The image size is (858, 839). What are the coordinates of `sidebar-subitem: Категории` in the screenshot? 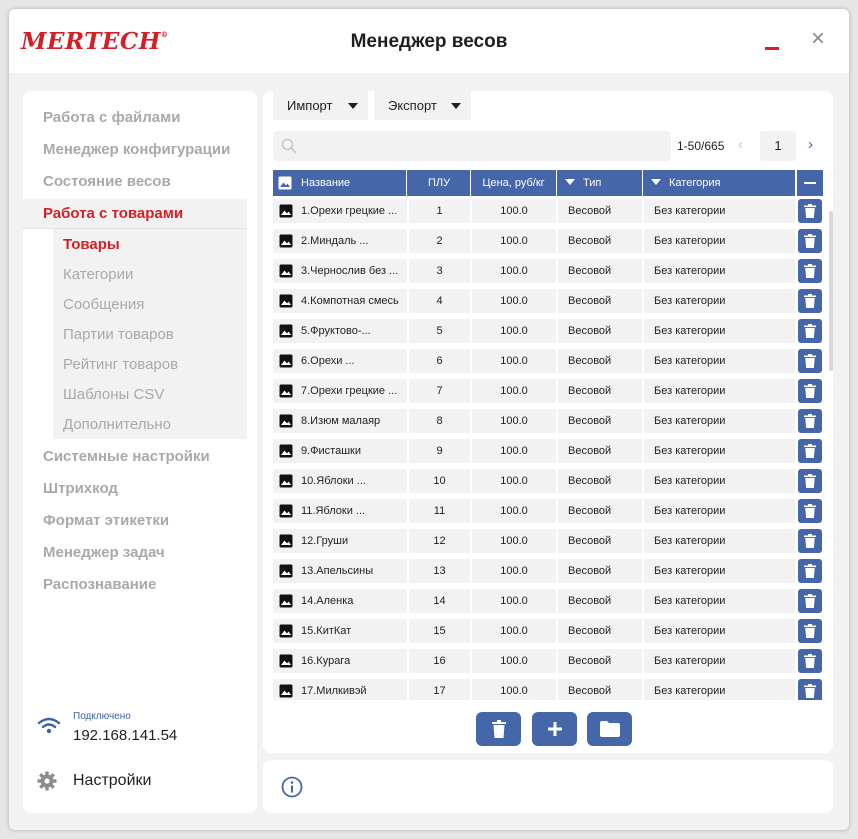 It's located at (153, 275).